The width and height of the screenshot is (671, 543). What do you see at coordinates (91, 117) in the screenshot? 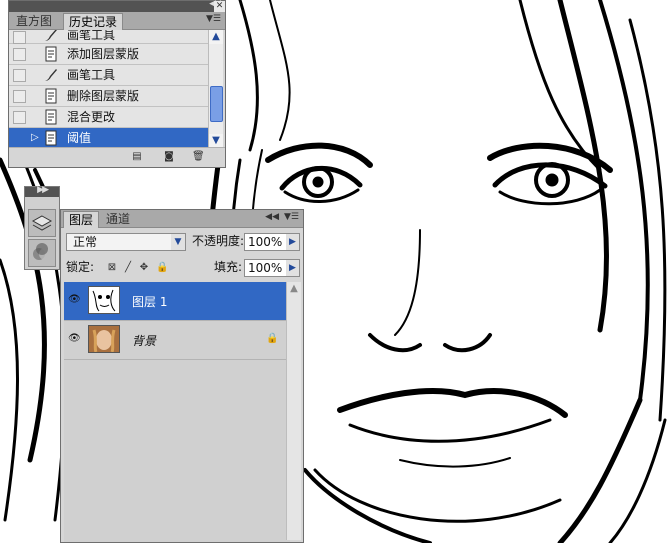
I see `history-item-label: 混合更改` at bounding box center [91, 117].